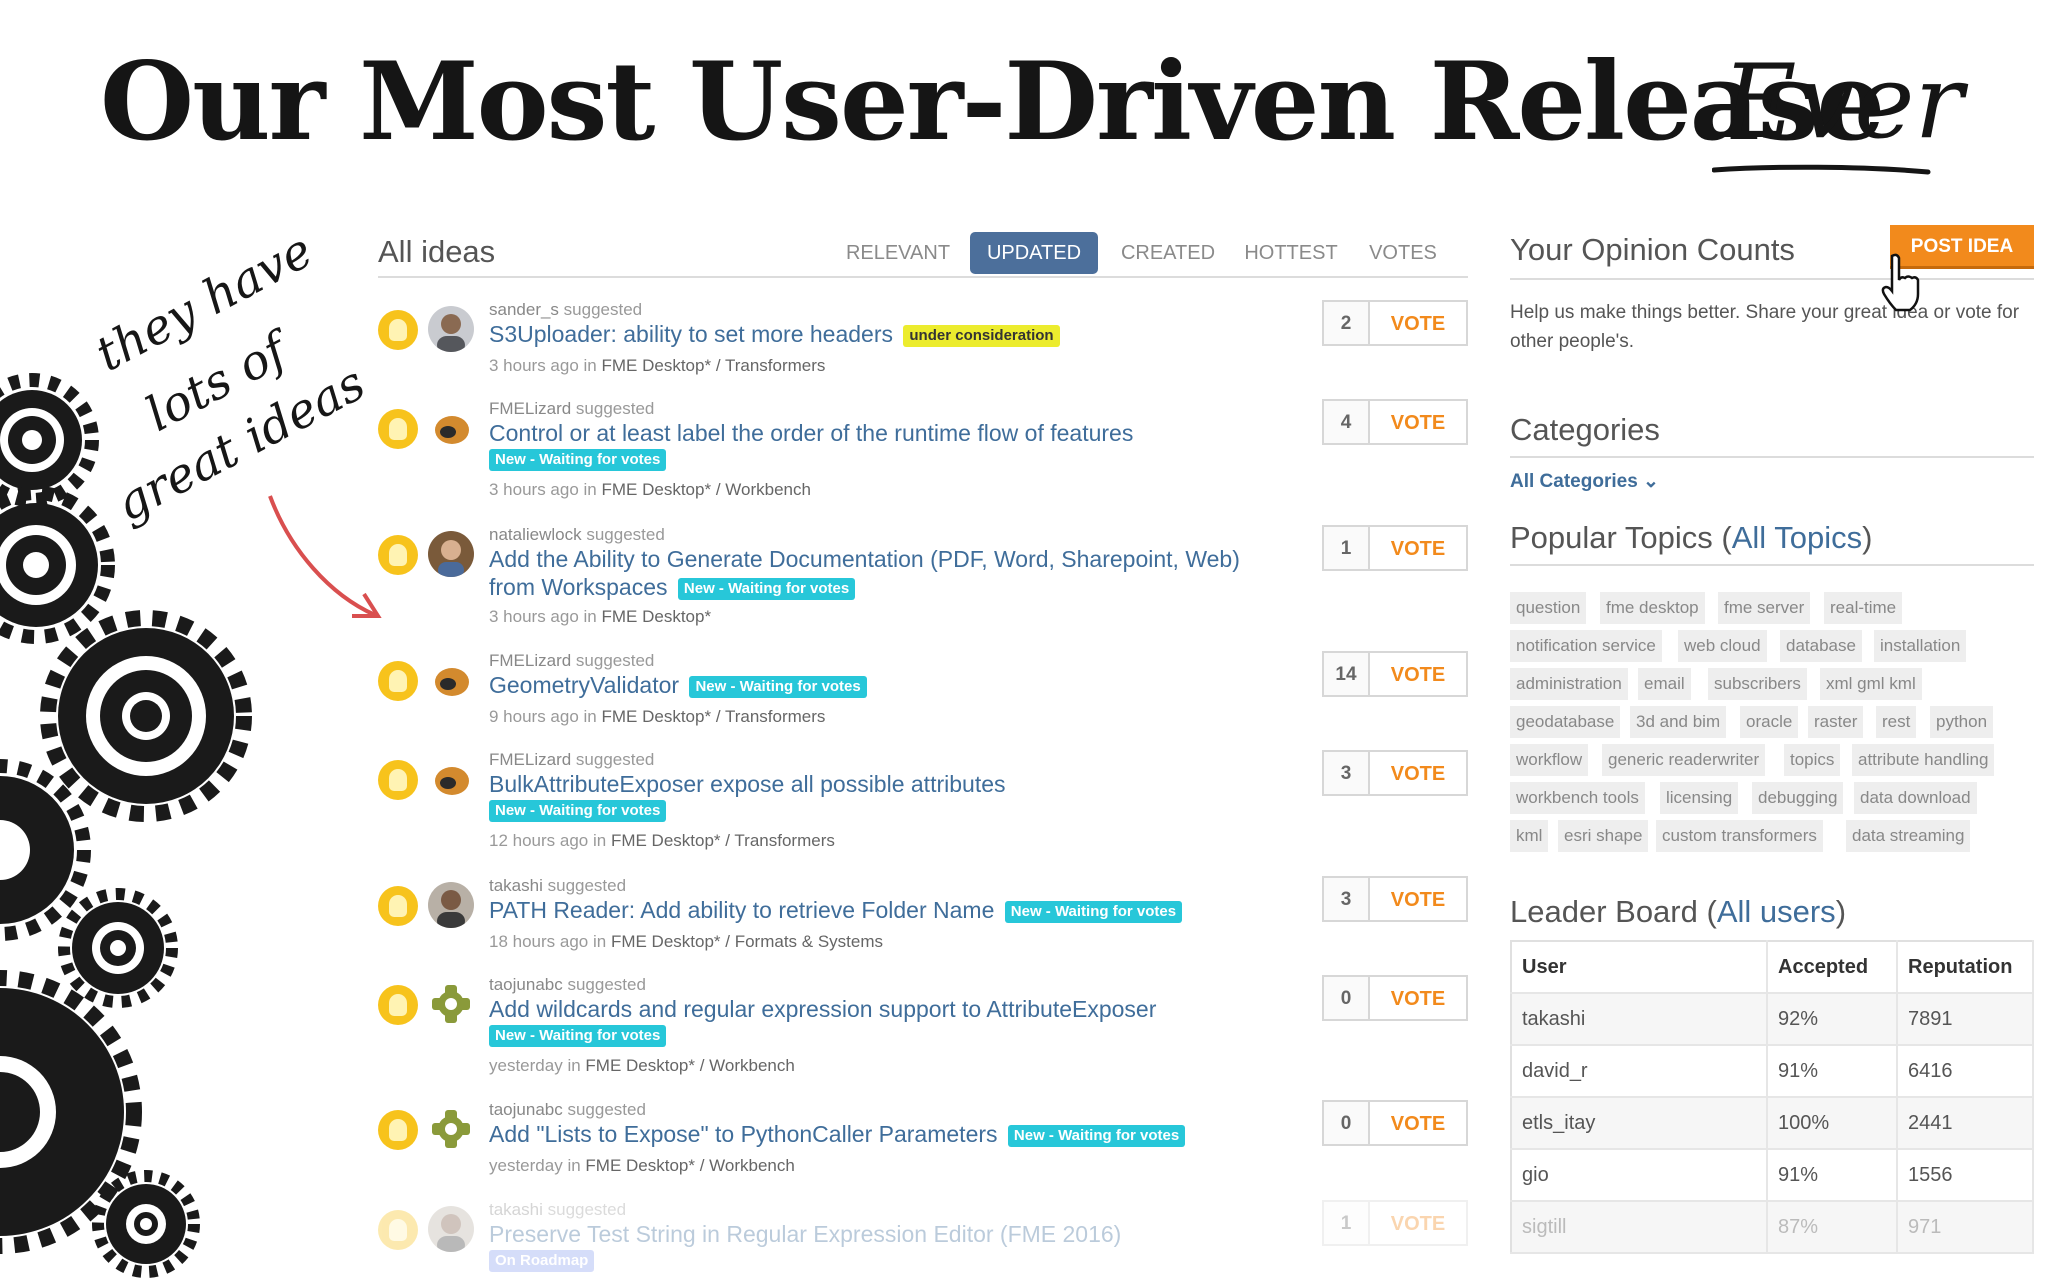 This screenshot has height=1280, width=2048. I want to click on topic-tag: rest, so click(1896, 722).